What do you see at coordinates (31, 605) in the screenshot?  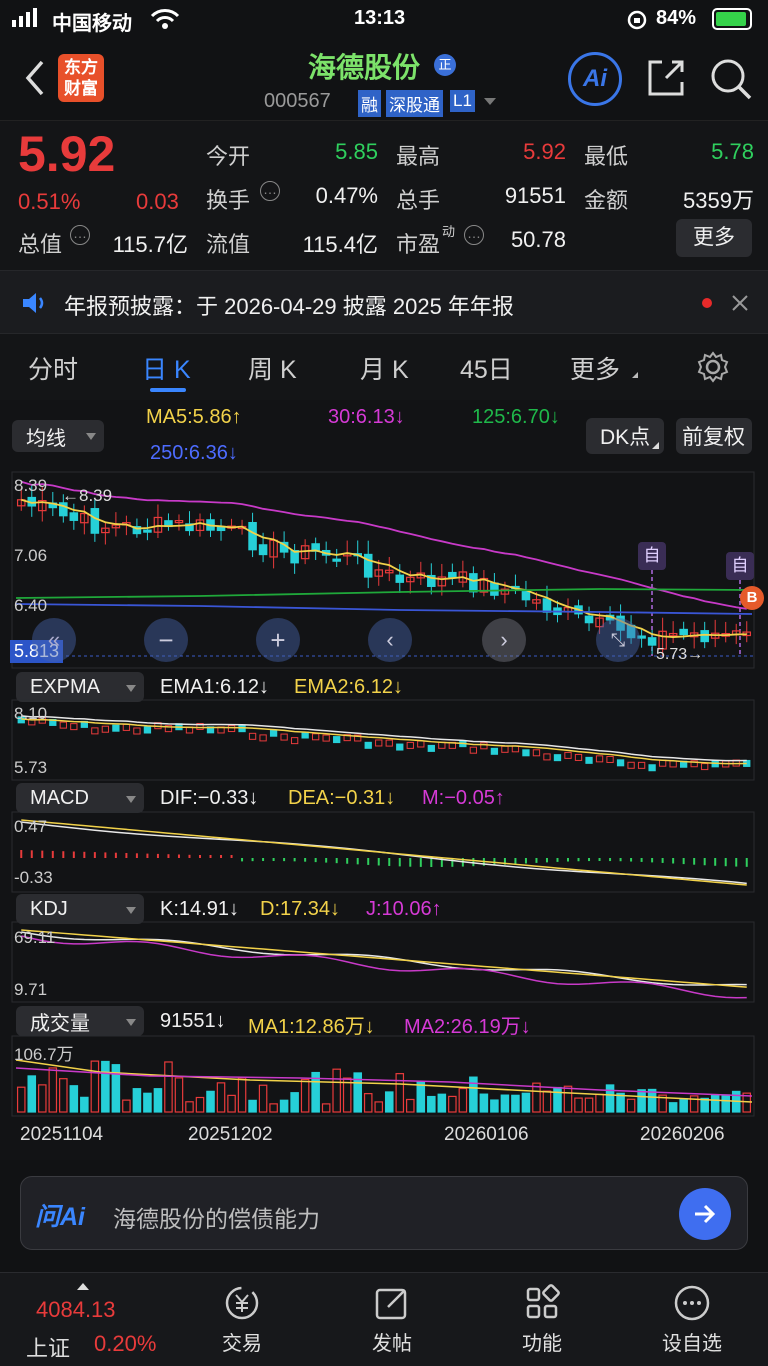 I see `main-mid2-label: 6.40` at bounding box center [31, 605].